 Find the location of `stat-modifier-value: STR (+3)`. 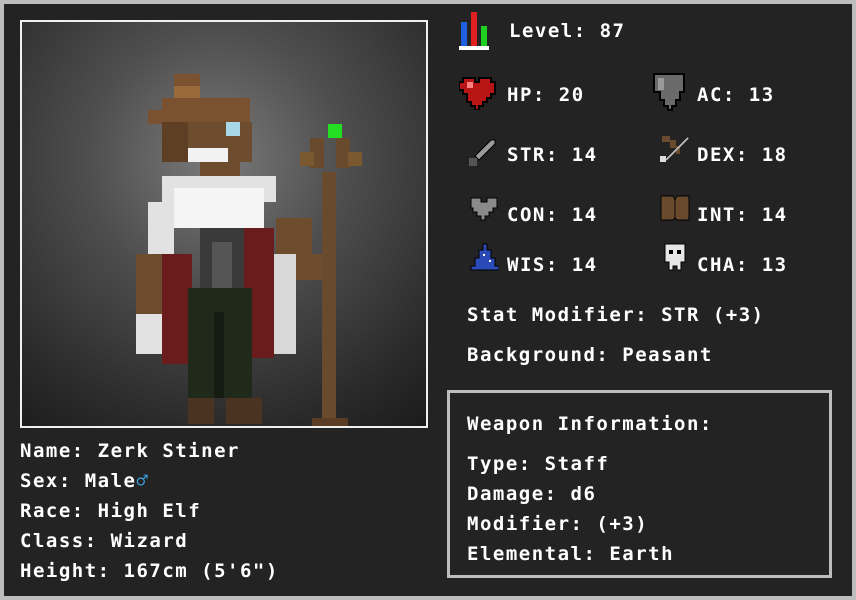

stat-modifier-value: STR (+3) is located at coordinates (713, 315).